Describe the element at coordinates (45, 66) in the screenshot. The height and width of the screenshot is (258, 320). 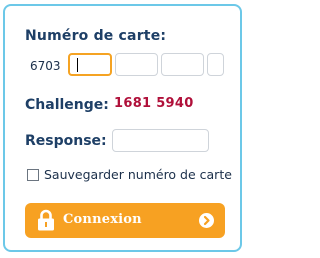
I see `card-number-prefix: 6703` at that location.